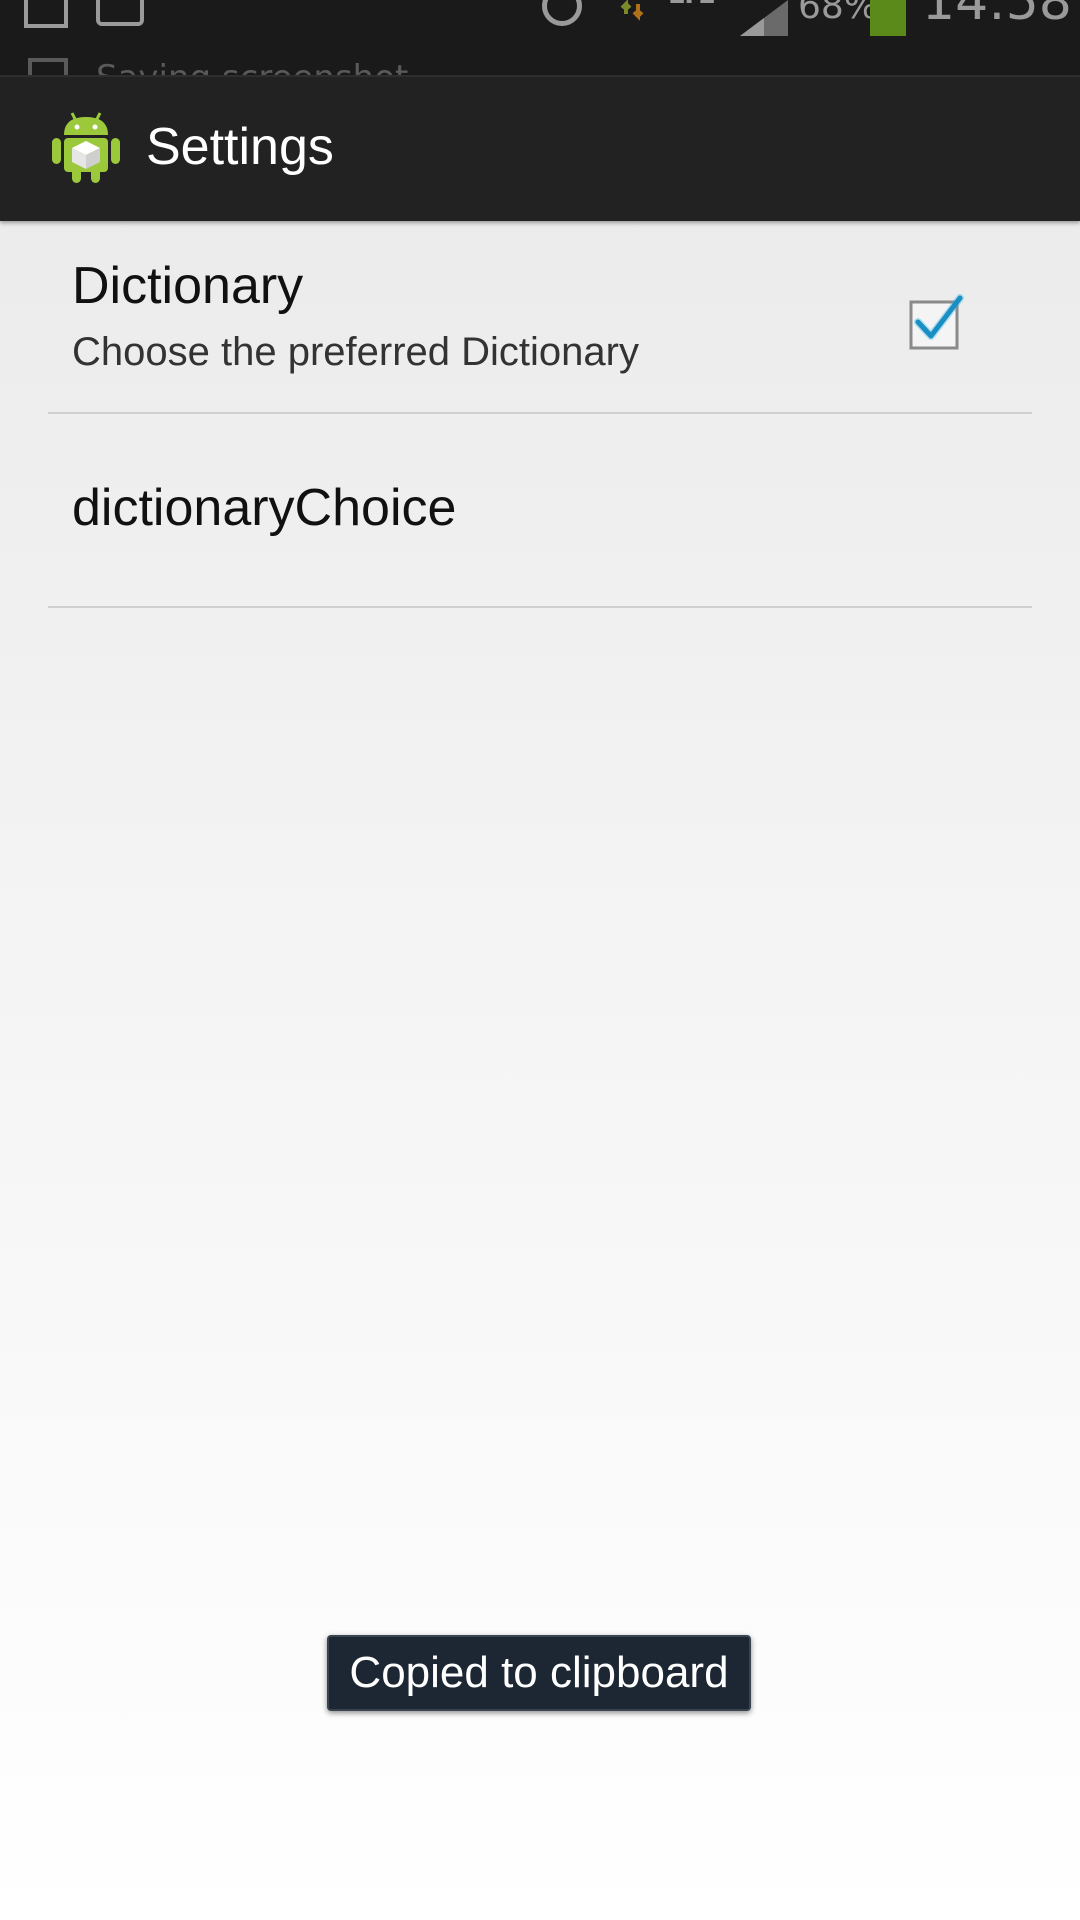  Describe the element at coordinates (540, 148) in the screenshot. I see `action-bar: Settings` at that location.